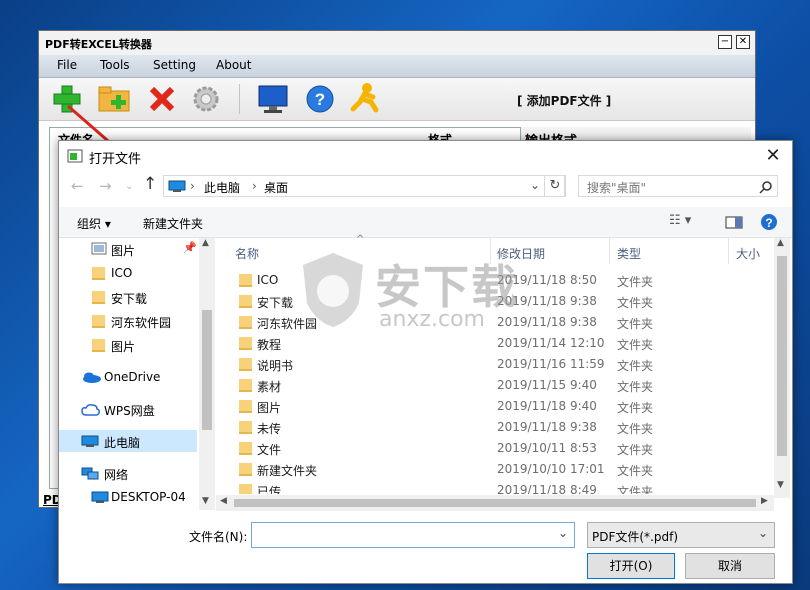 The image size is (810, 590). What do you see at coordinates (678, 186) in the screenshot?
I see `search-input: 搜索"桌面"` at bounding box center [678, 186].